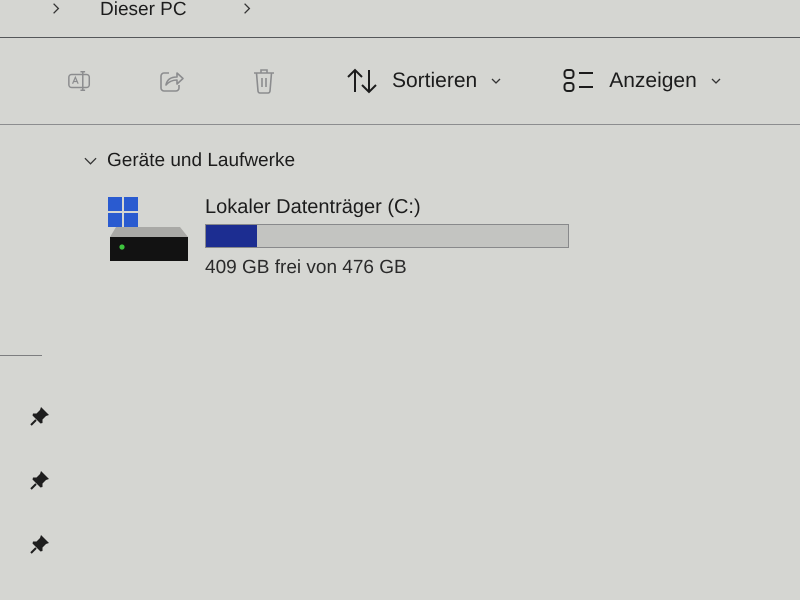  What do you see at coordinates (143, 10) in the screenshot?
I see `breadcrumb-item: Dieser PC` at bounding box center [143, 10].